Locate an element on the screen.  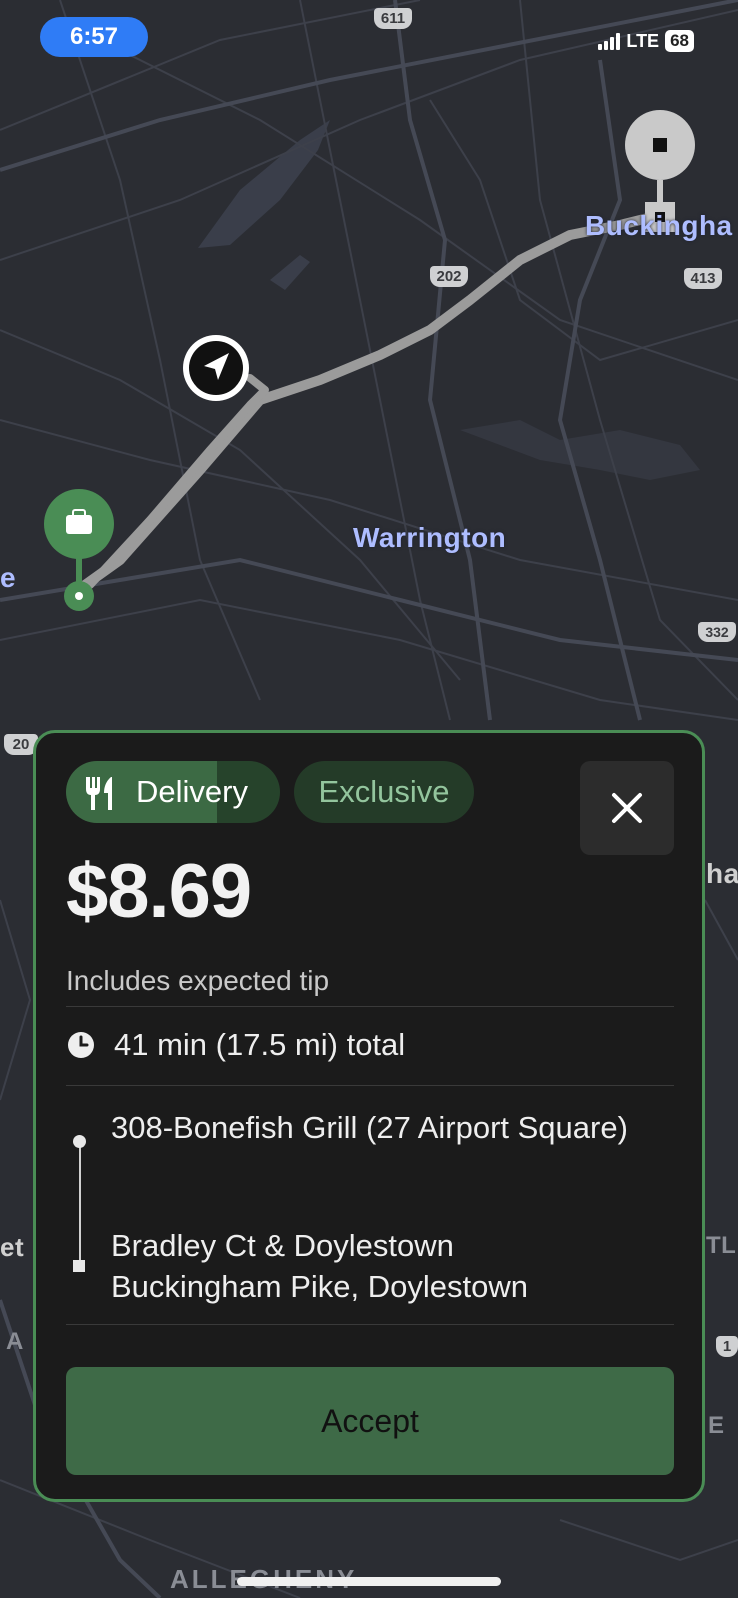
route-connector is located at coordinates (80, 1200).